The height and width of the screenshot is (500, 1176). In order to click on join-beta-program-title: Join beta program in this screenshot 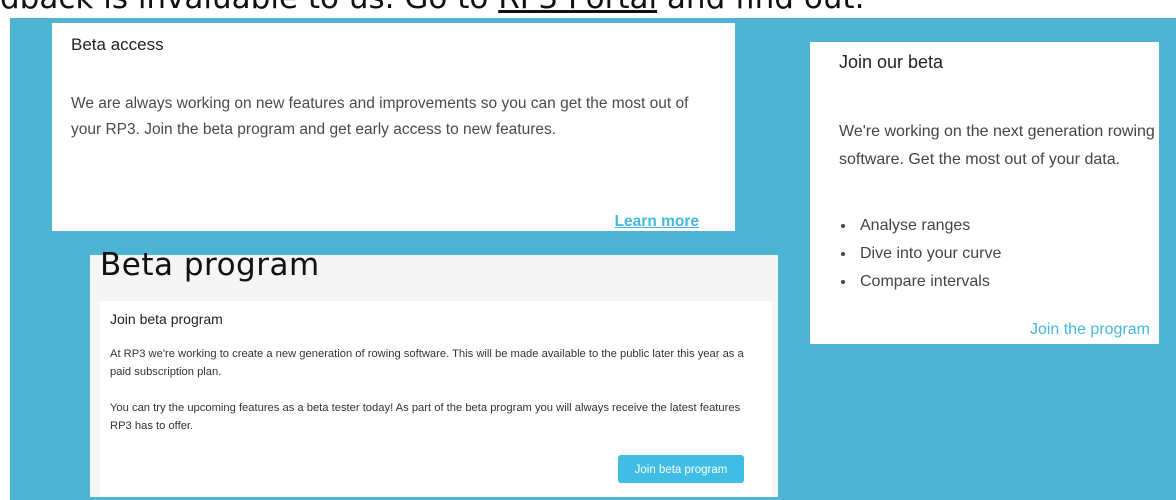, I will do `click(166, 319)`.